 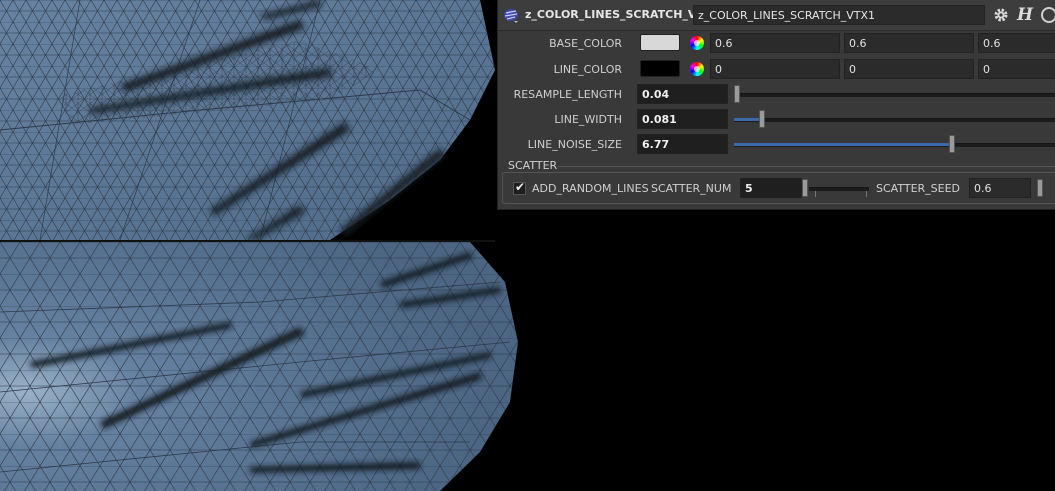 I want to click on base-color-g-field: 0.6, so click(x=909, y=43).